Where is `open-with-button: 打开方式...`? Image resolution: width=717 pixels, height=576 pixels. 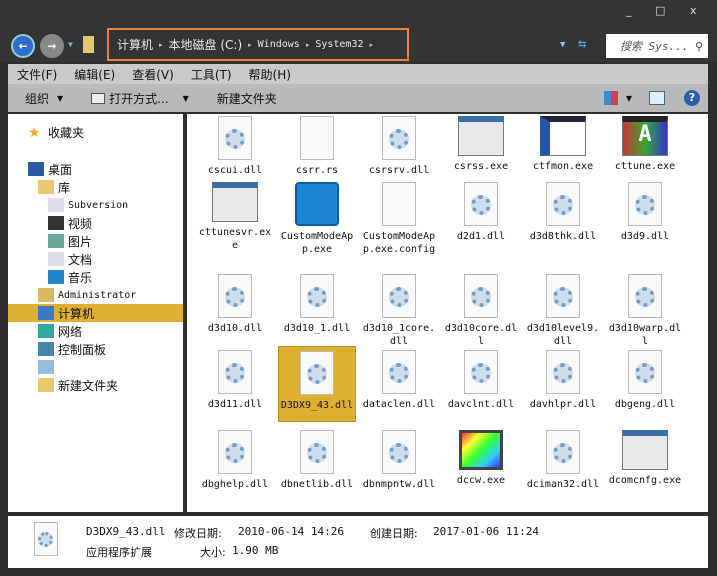 open-with-button: 打开方式... is located at coordinates (138, 98).